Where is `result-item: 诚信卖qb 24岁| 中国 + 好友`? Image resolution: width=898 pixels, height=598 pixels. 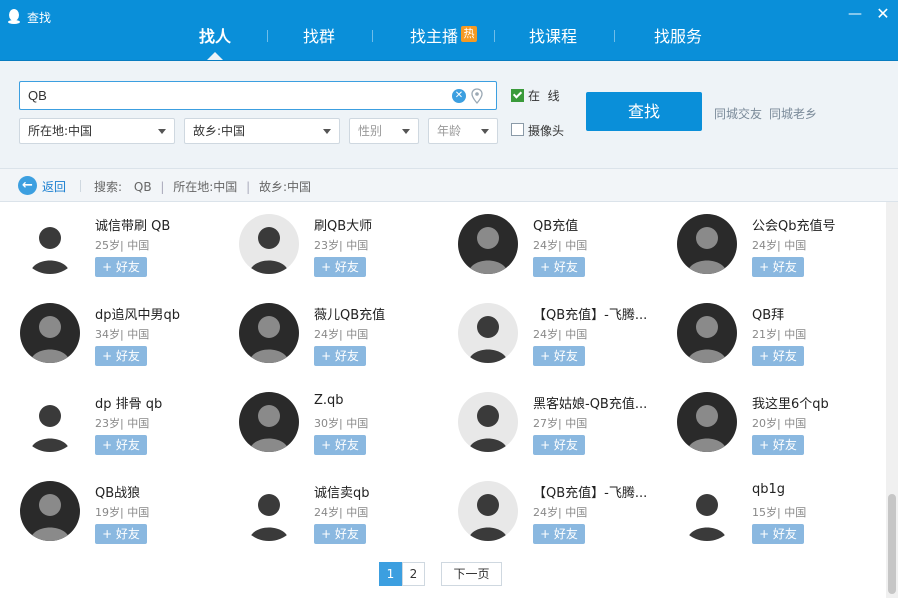 result-item: 诚信卖qb 24岁| 中国 + 好友 is located at coordinates (344, 514).